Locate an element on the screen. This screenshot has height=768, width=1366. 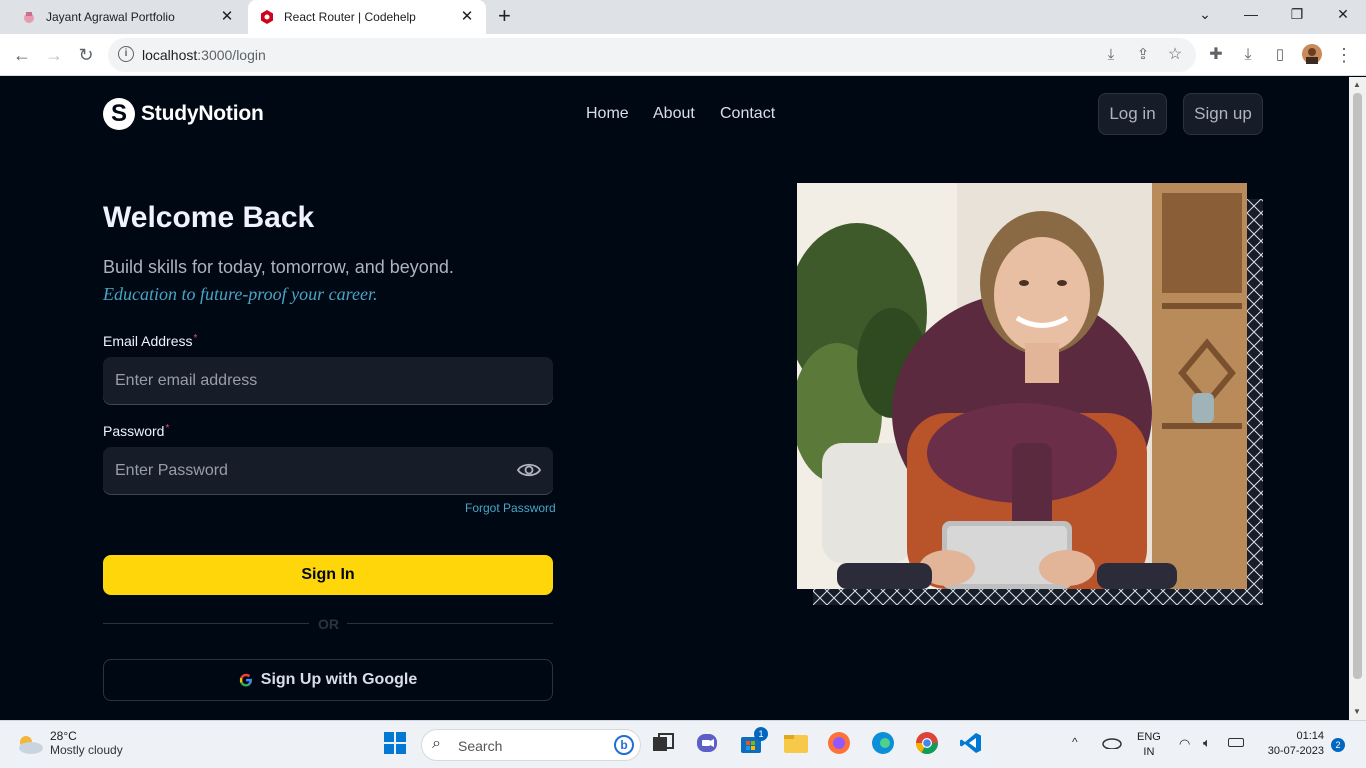
page-scrollbar: ▲ ▼ is located at coordinates (1357, 398).